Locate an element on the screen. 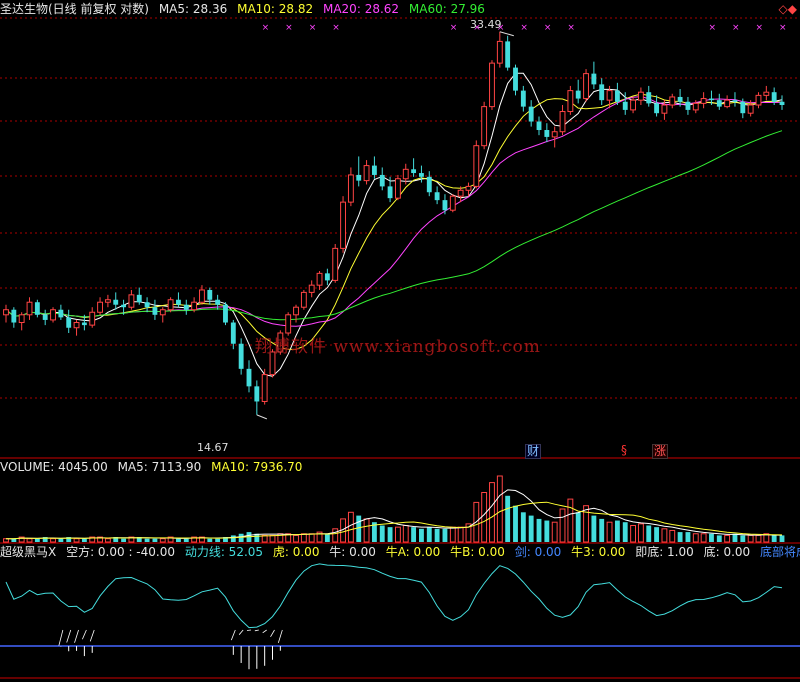 This screenshot has width=800, height=682. low-marker is located at coordinates (262, 417).